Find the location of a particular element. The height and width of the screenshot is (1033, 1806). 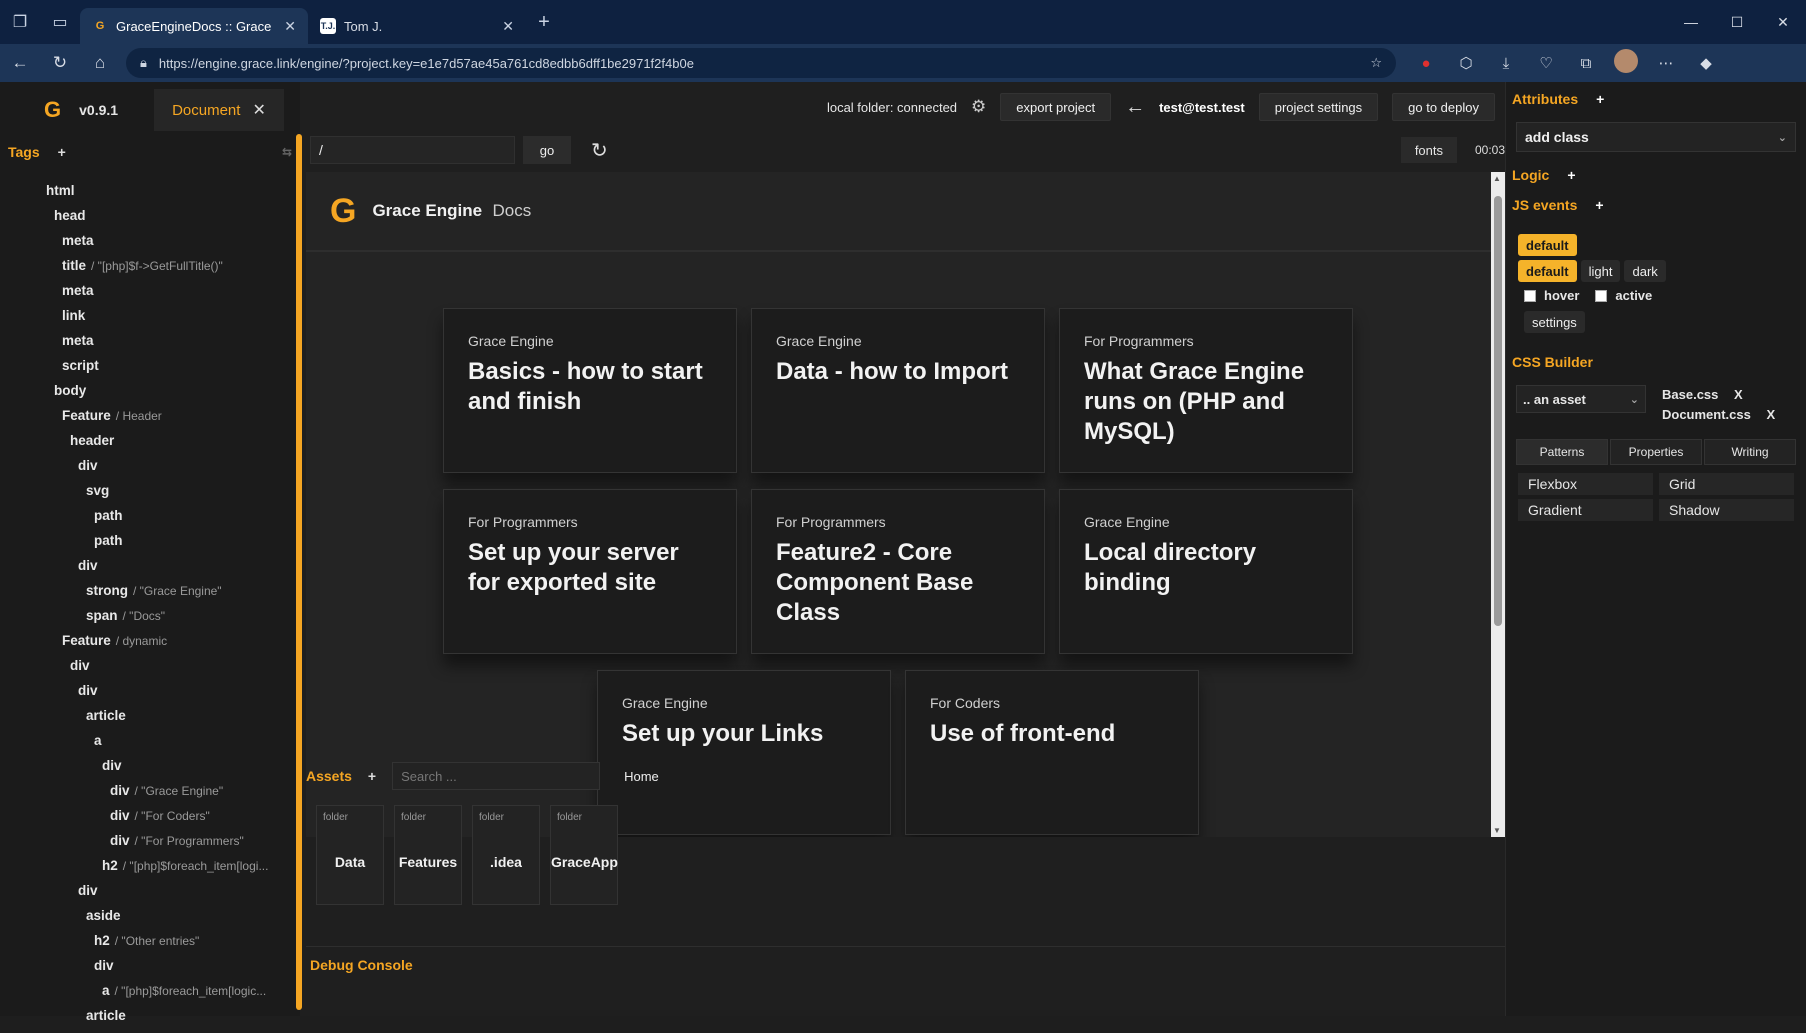

close-window-icon: ✕ is located at coordinates (1783, 22).